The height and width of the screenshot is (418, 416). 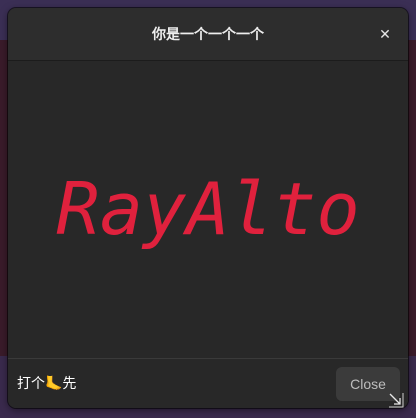 What do you see at coordinates (208, 383) in the screenshot?
I see `dialog-footer: 打个🦶先 Close` at bounding box center [208, 383].